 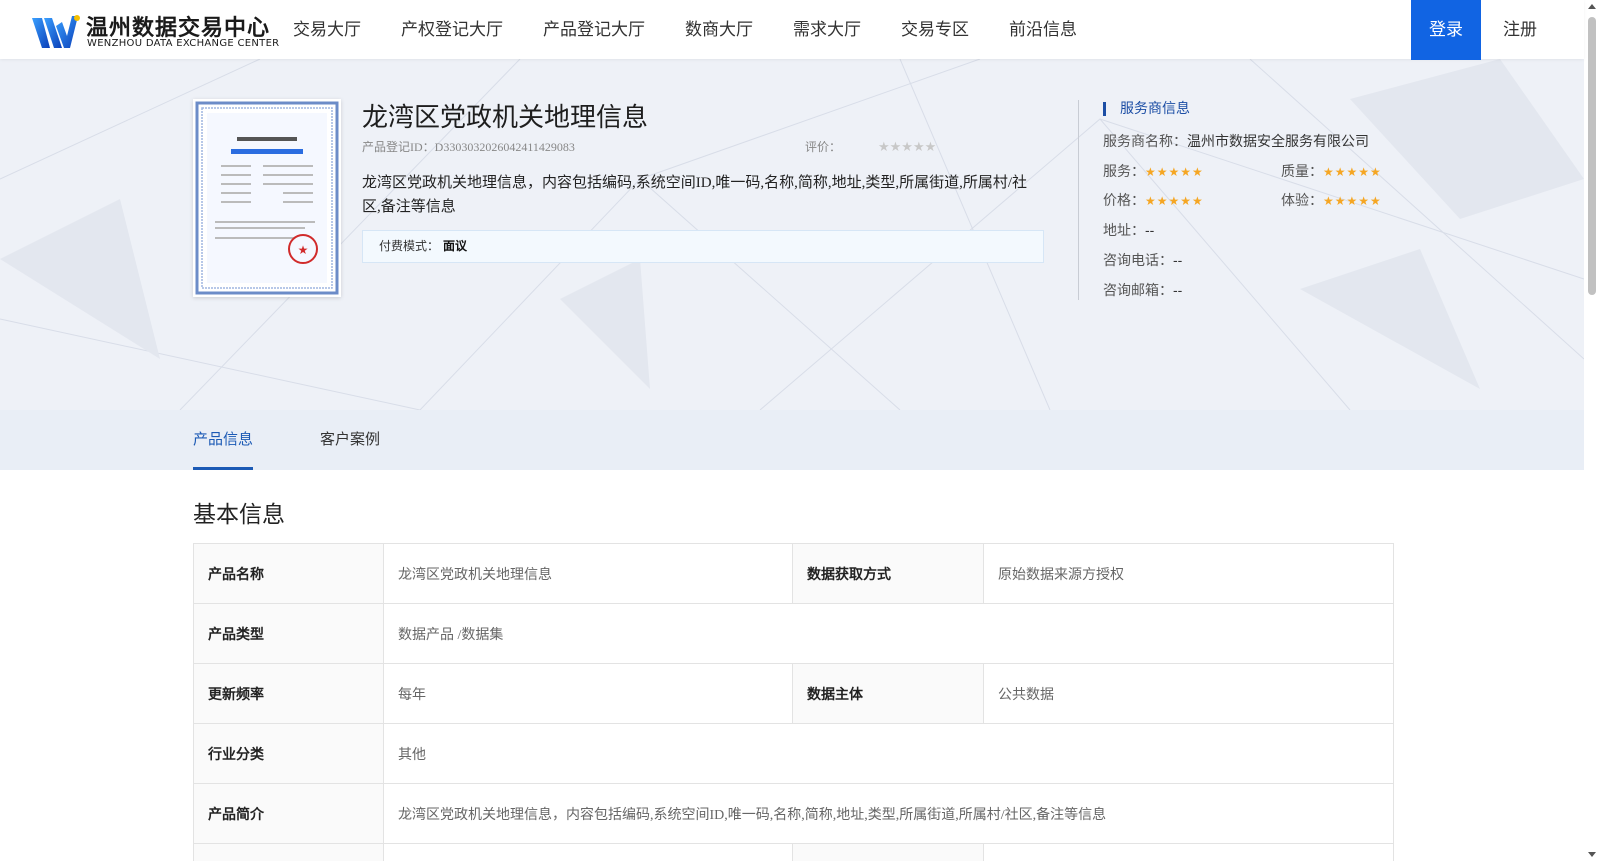 I want to click on tab-customer-cases: 客户案例, so click(x=350, y=440).